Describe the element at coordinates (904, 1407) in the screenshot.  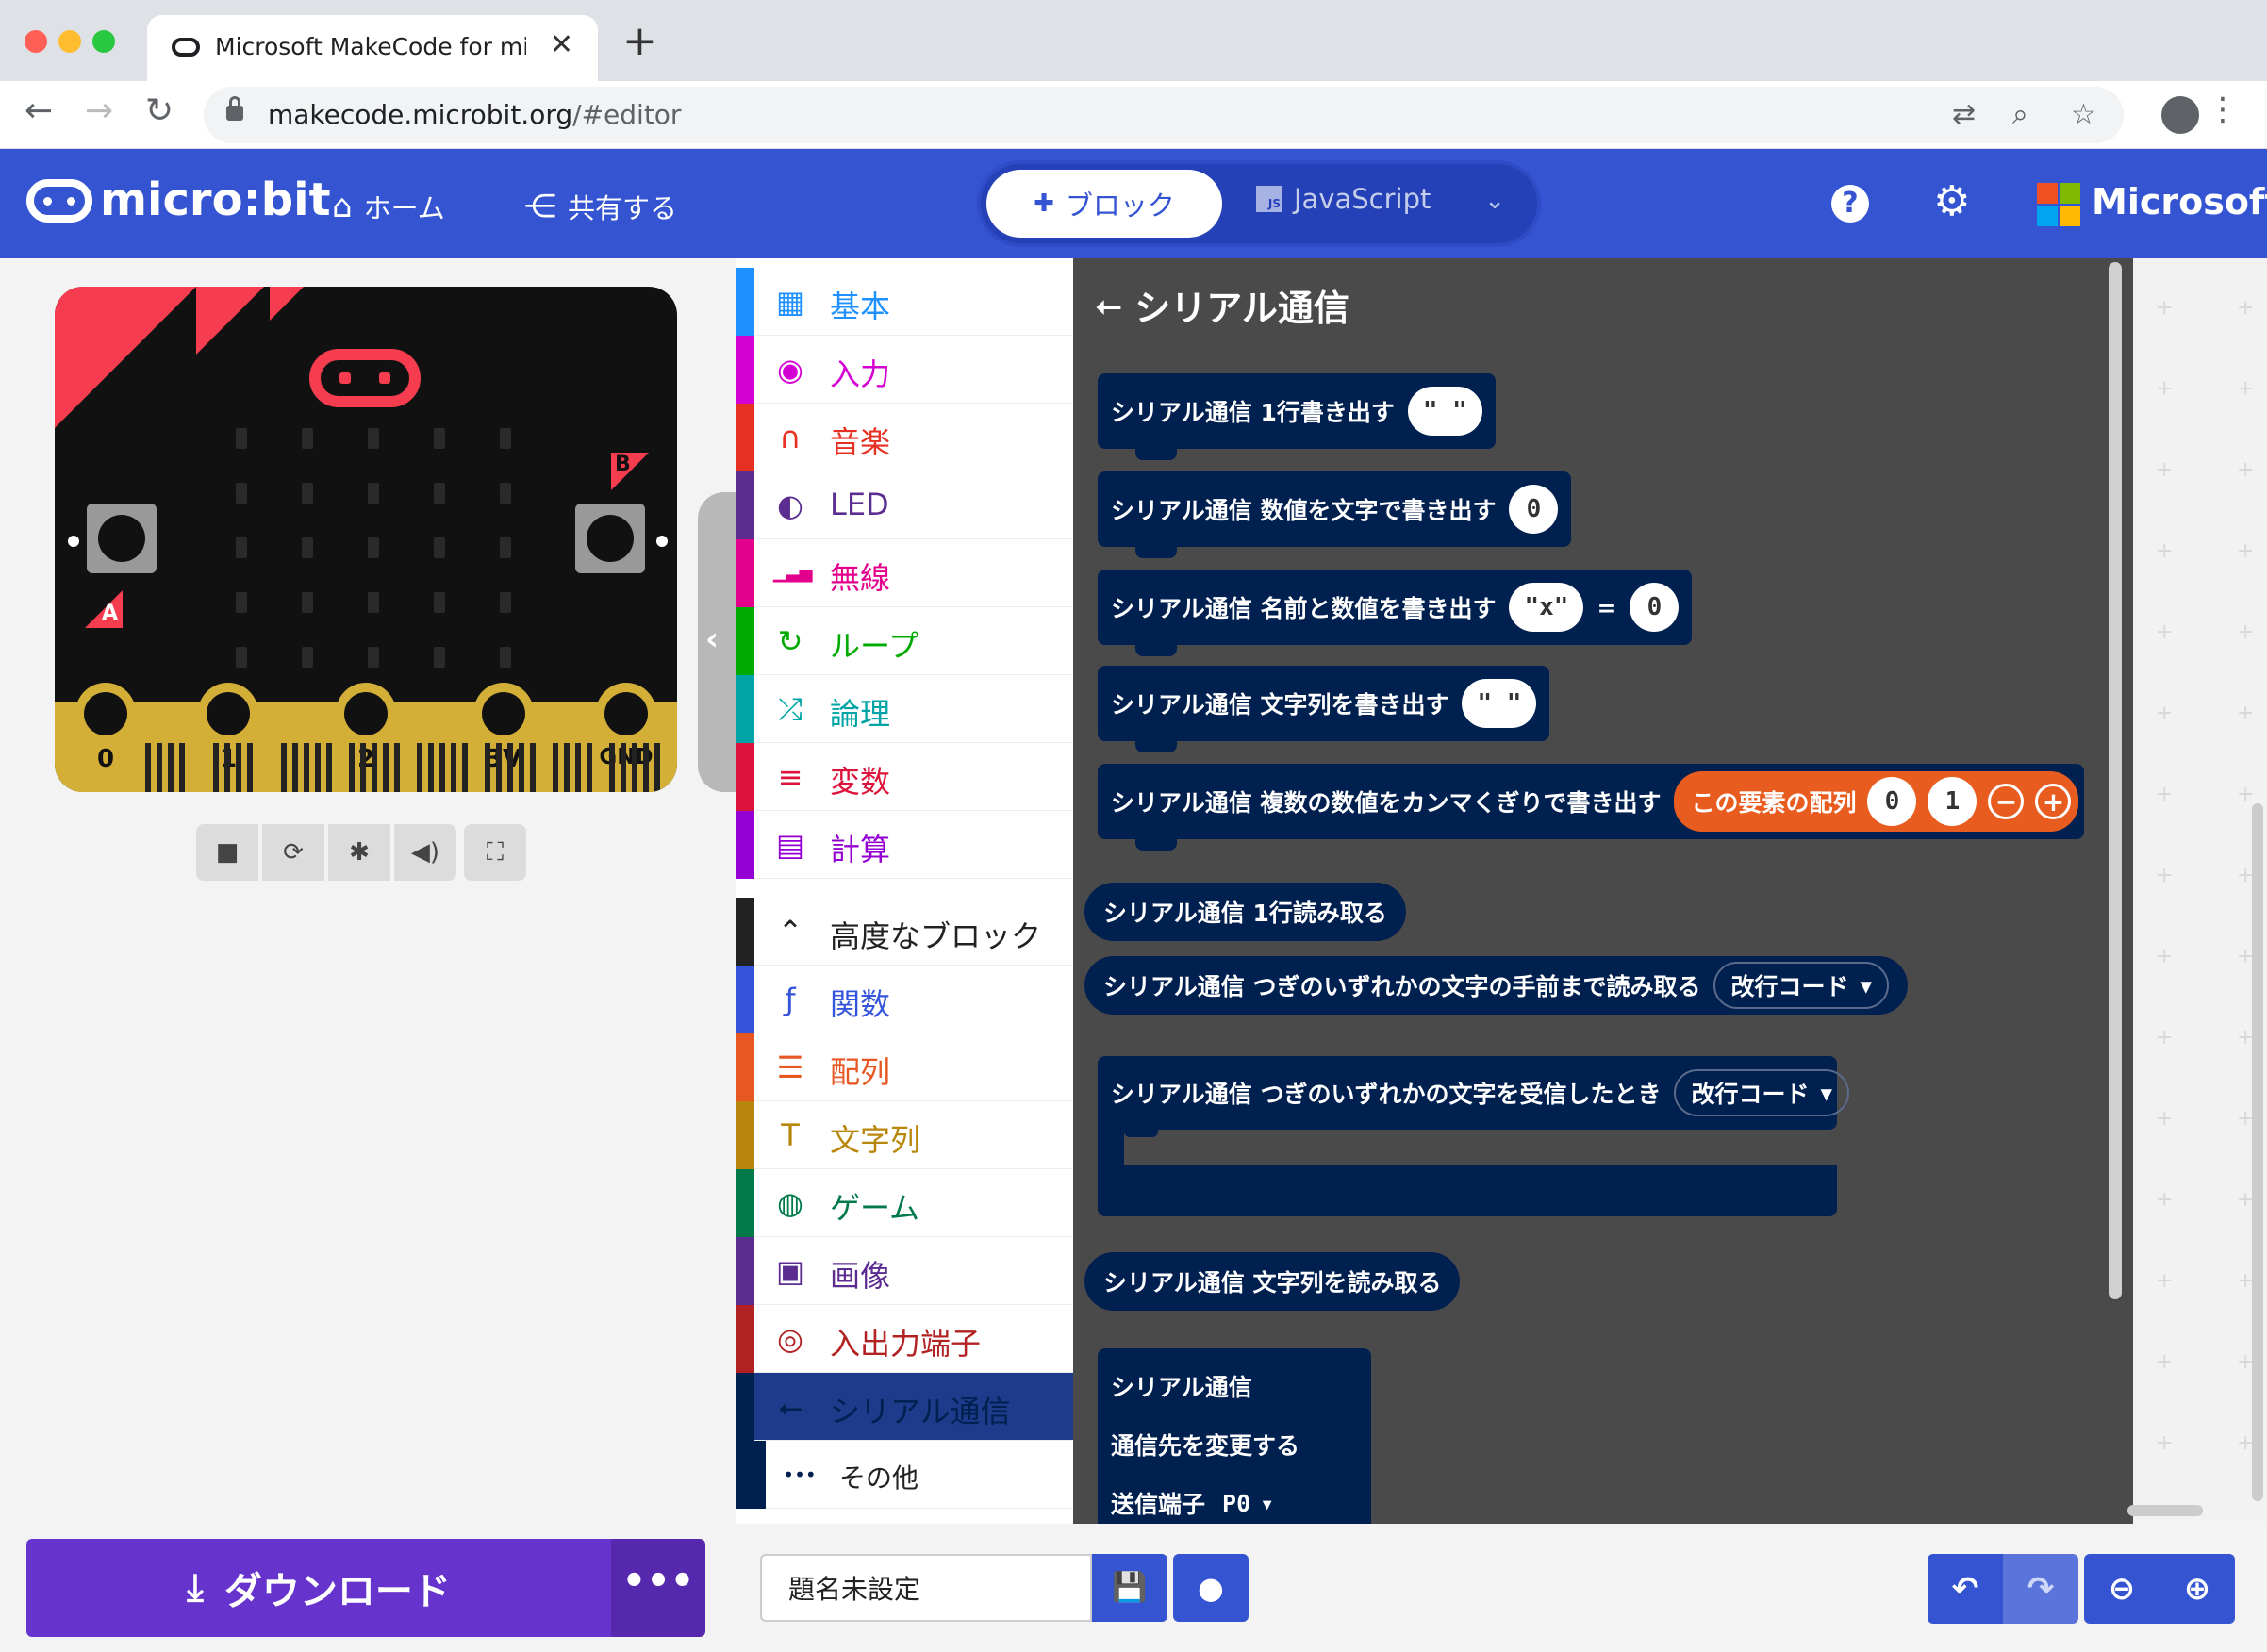
I see `category-usb: ⭠ シリアル通信` at that location.